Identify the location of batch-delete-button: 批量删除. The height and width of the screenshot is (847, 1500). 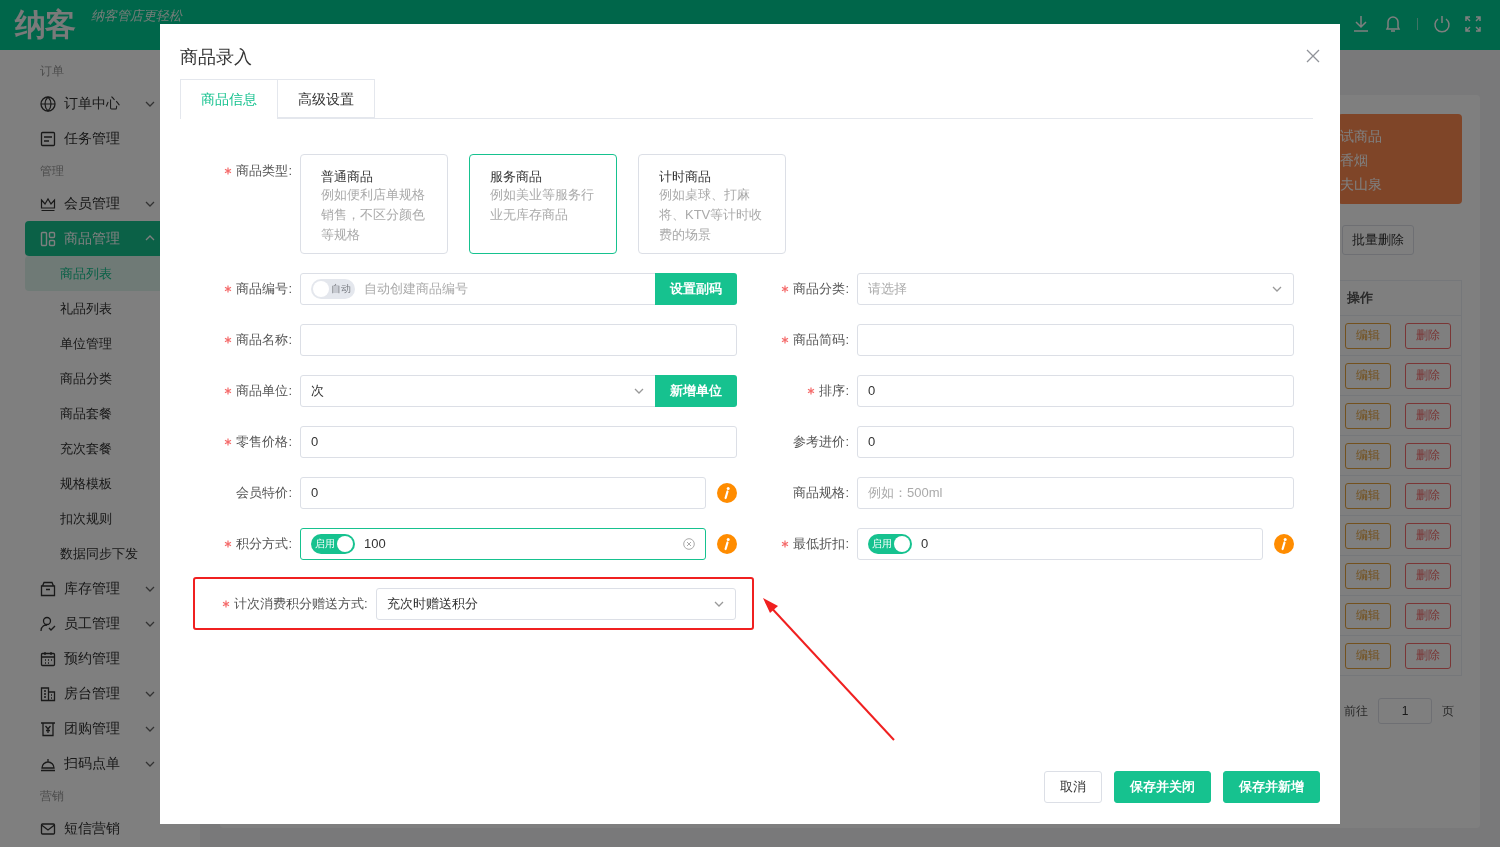
(1378, 240).